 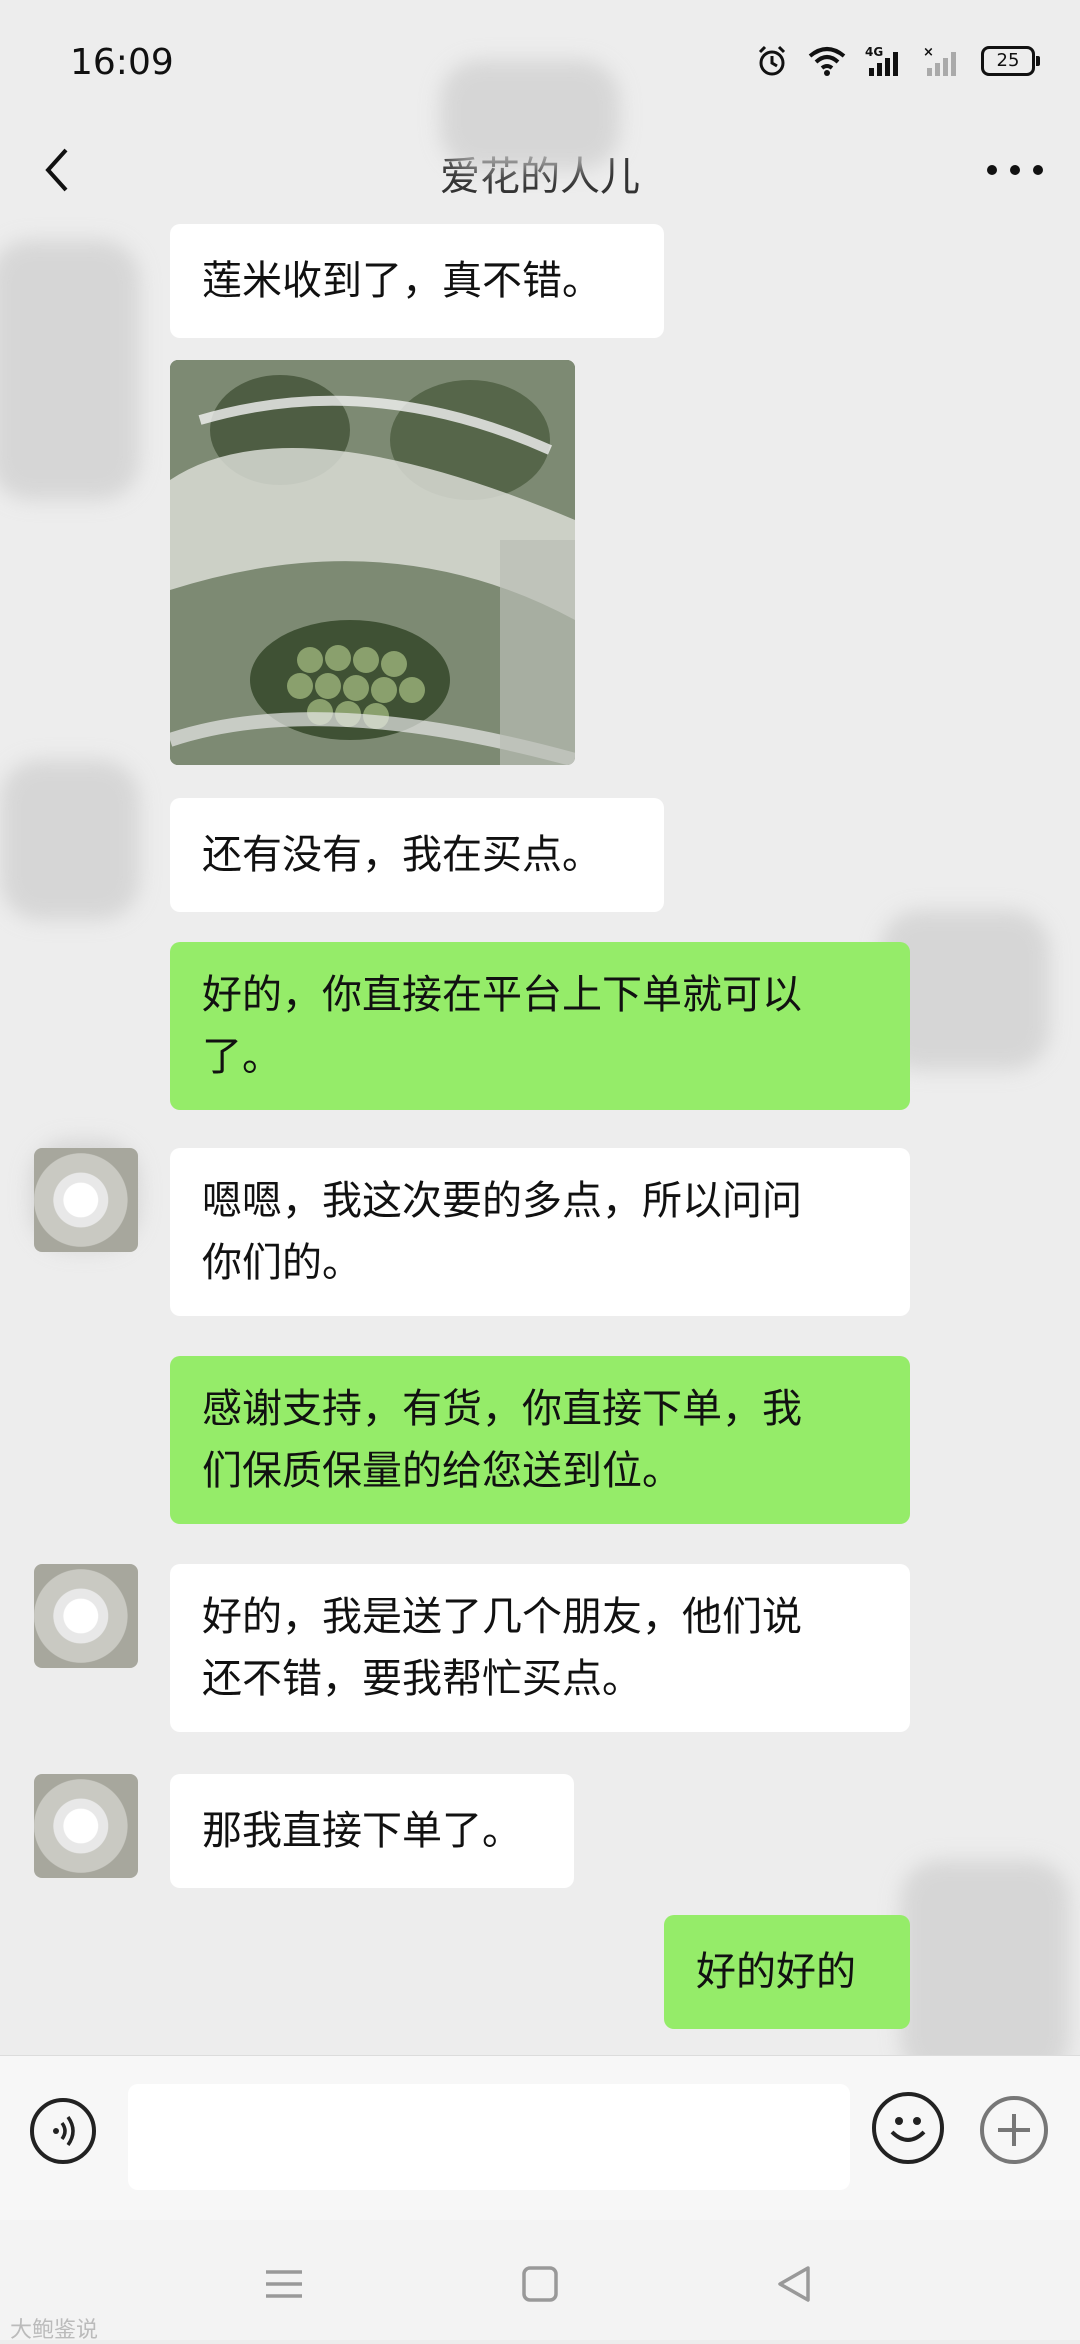 What do you see at coordinates (422, 1679) in the screenshot?
I see `message-line: 还不错，要我帮忙买点。` at bounding box center [422, 1679].